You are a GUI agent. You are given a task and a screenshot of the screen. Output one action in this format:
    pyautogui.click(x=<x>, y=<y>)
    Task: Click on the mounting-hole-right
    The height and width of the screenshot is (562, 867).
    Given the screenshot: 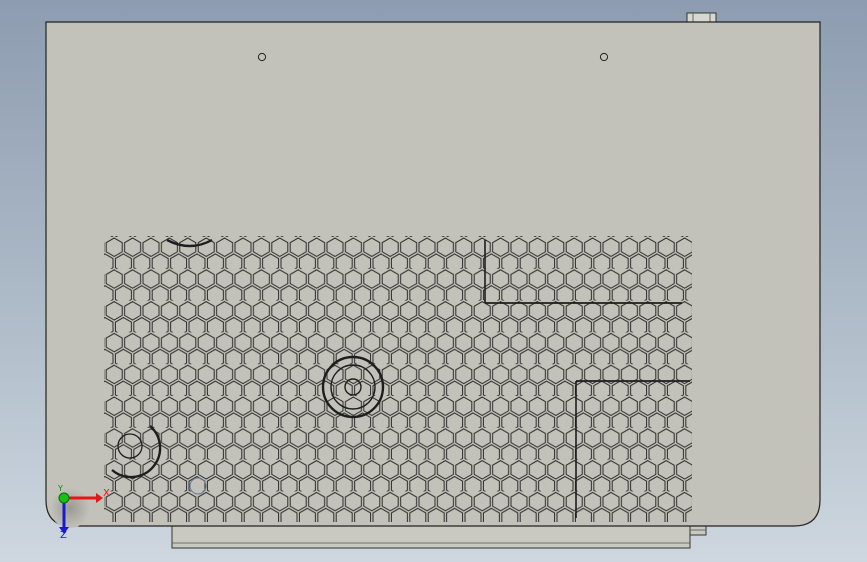 What is the action you would take?
    pyautogui.click(x=604, y=57)
    